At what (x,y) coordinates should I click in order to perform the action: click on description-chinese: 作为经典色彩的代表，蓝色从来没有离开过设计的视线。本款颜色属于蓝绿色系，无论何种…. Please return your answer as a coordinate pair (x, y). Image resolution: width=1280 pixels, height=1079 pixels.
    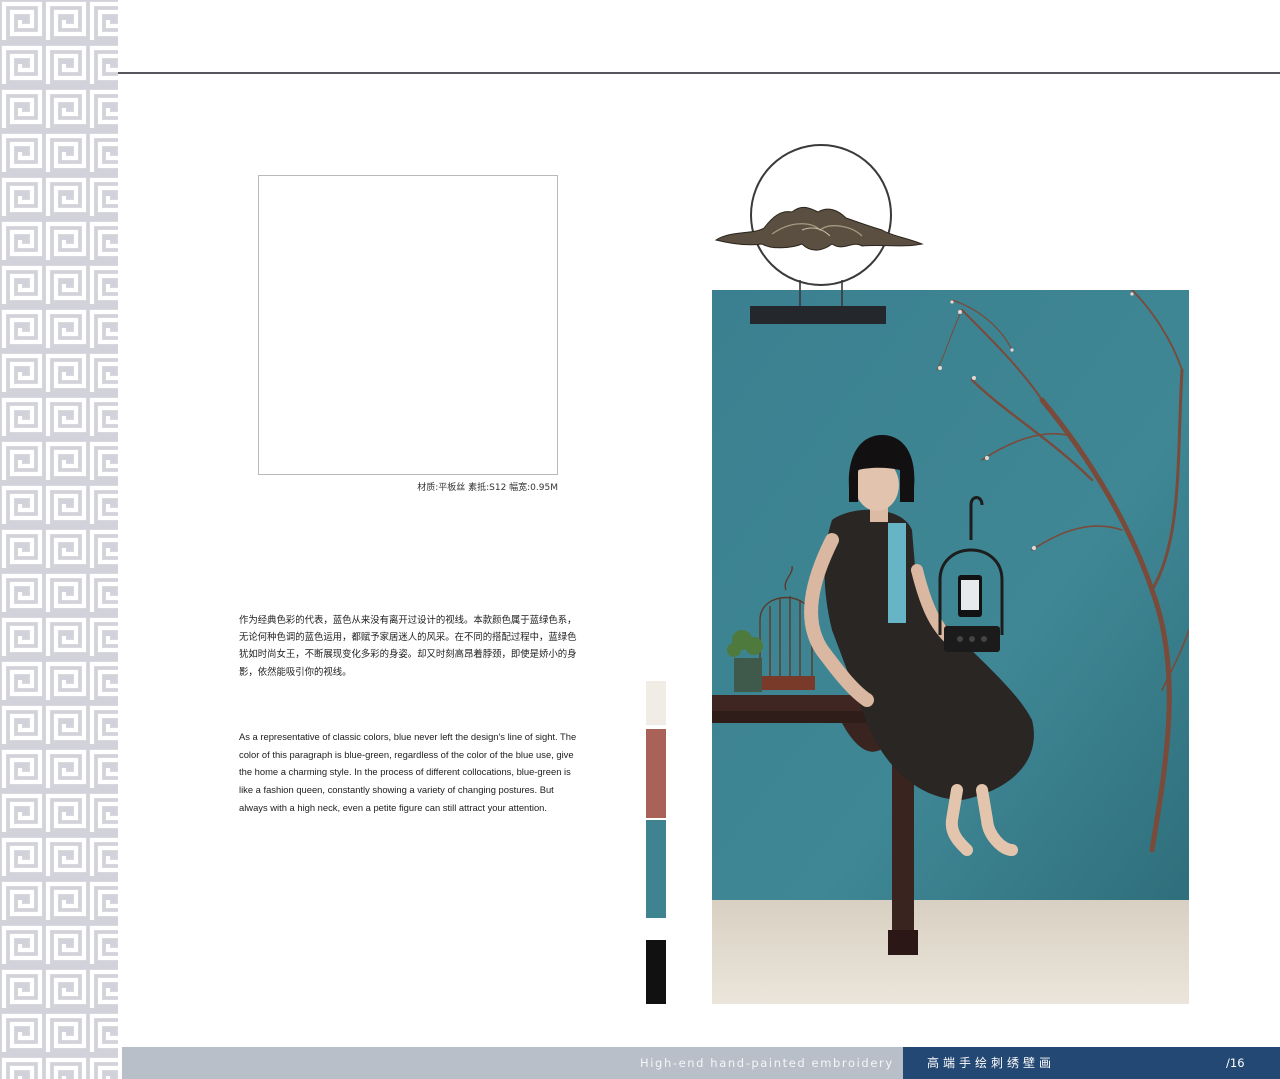
    Looking at the image, I should click on (408, 646).